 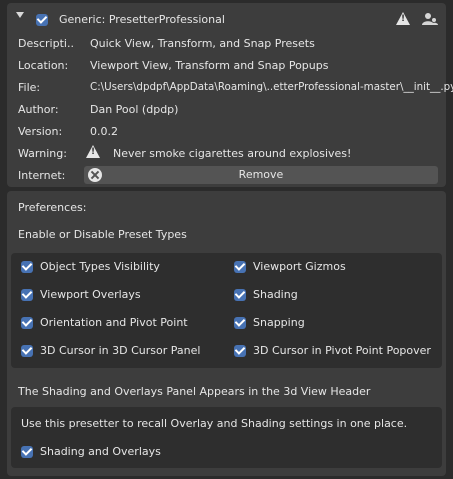 I want to click on row-value-author: Dan Pool (dpdp), so click(x=134, y=109).